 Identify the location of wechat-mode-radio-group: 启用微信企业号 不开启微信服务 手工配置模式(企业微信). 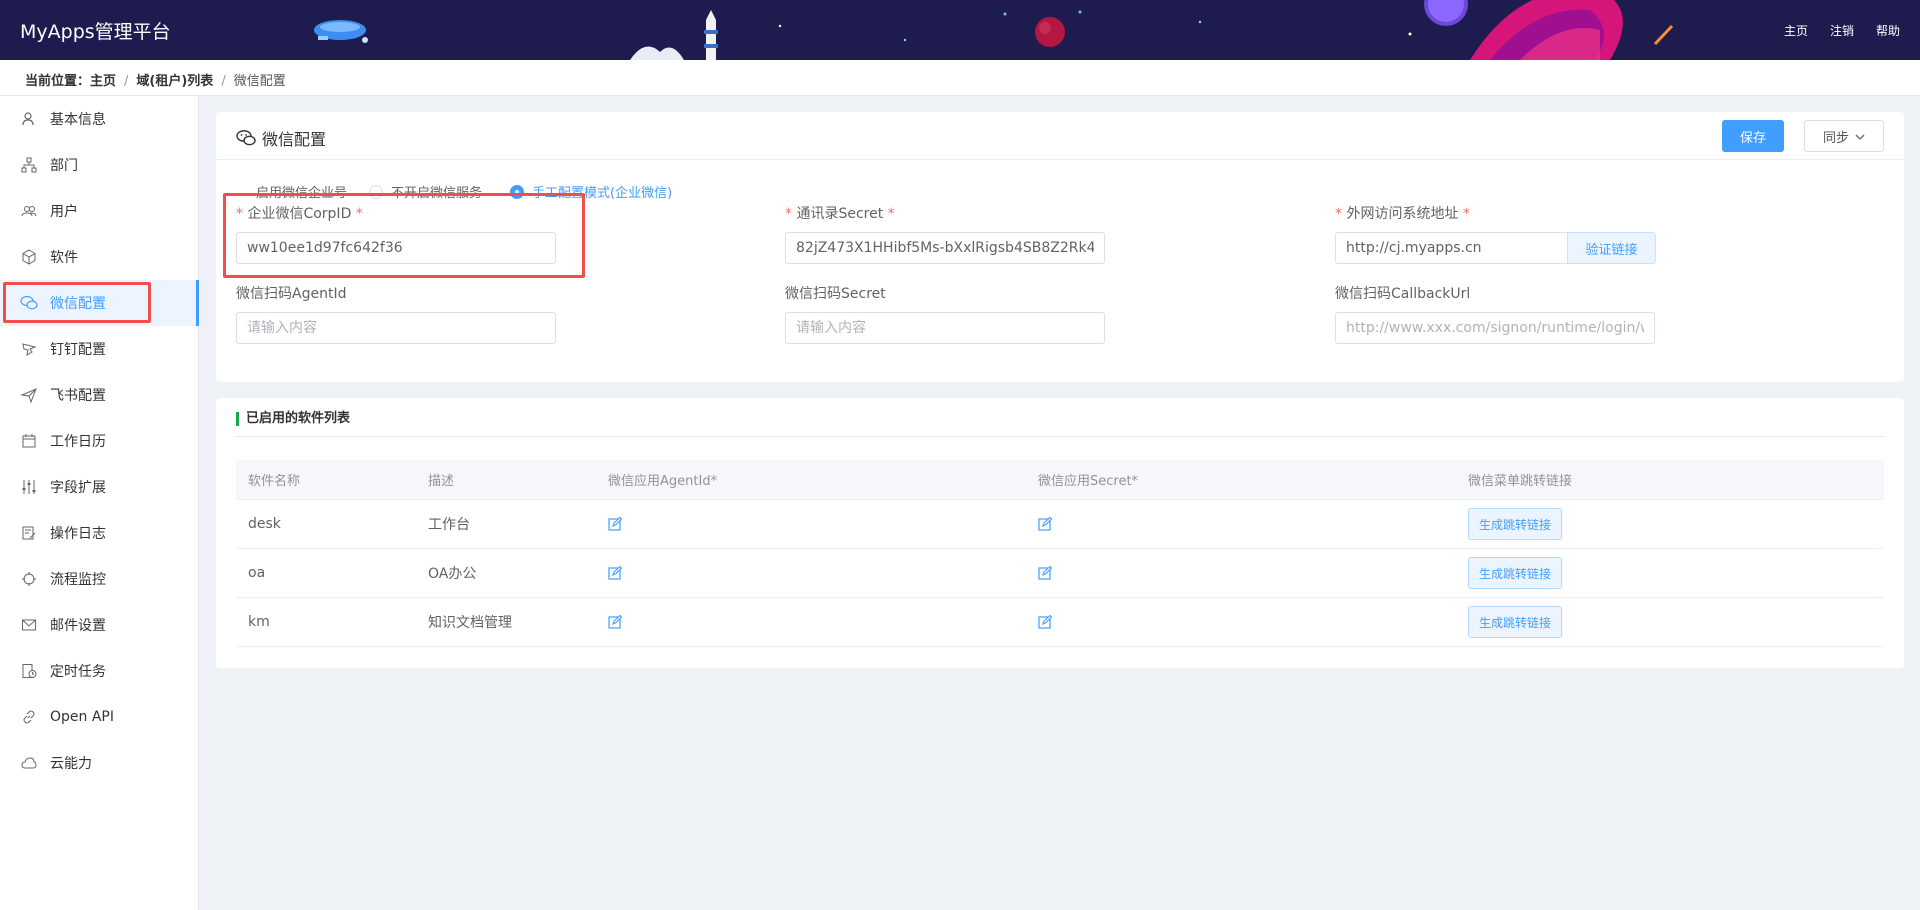
(478, 191).